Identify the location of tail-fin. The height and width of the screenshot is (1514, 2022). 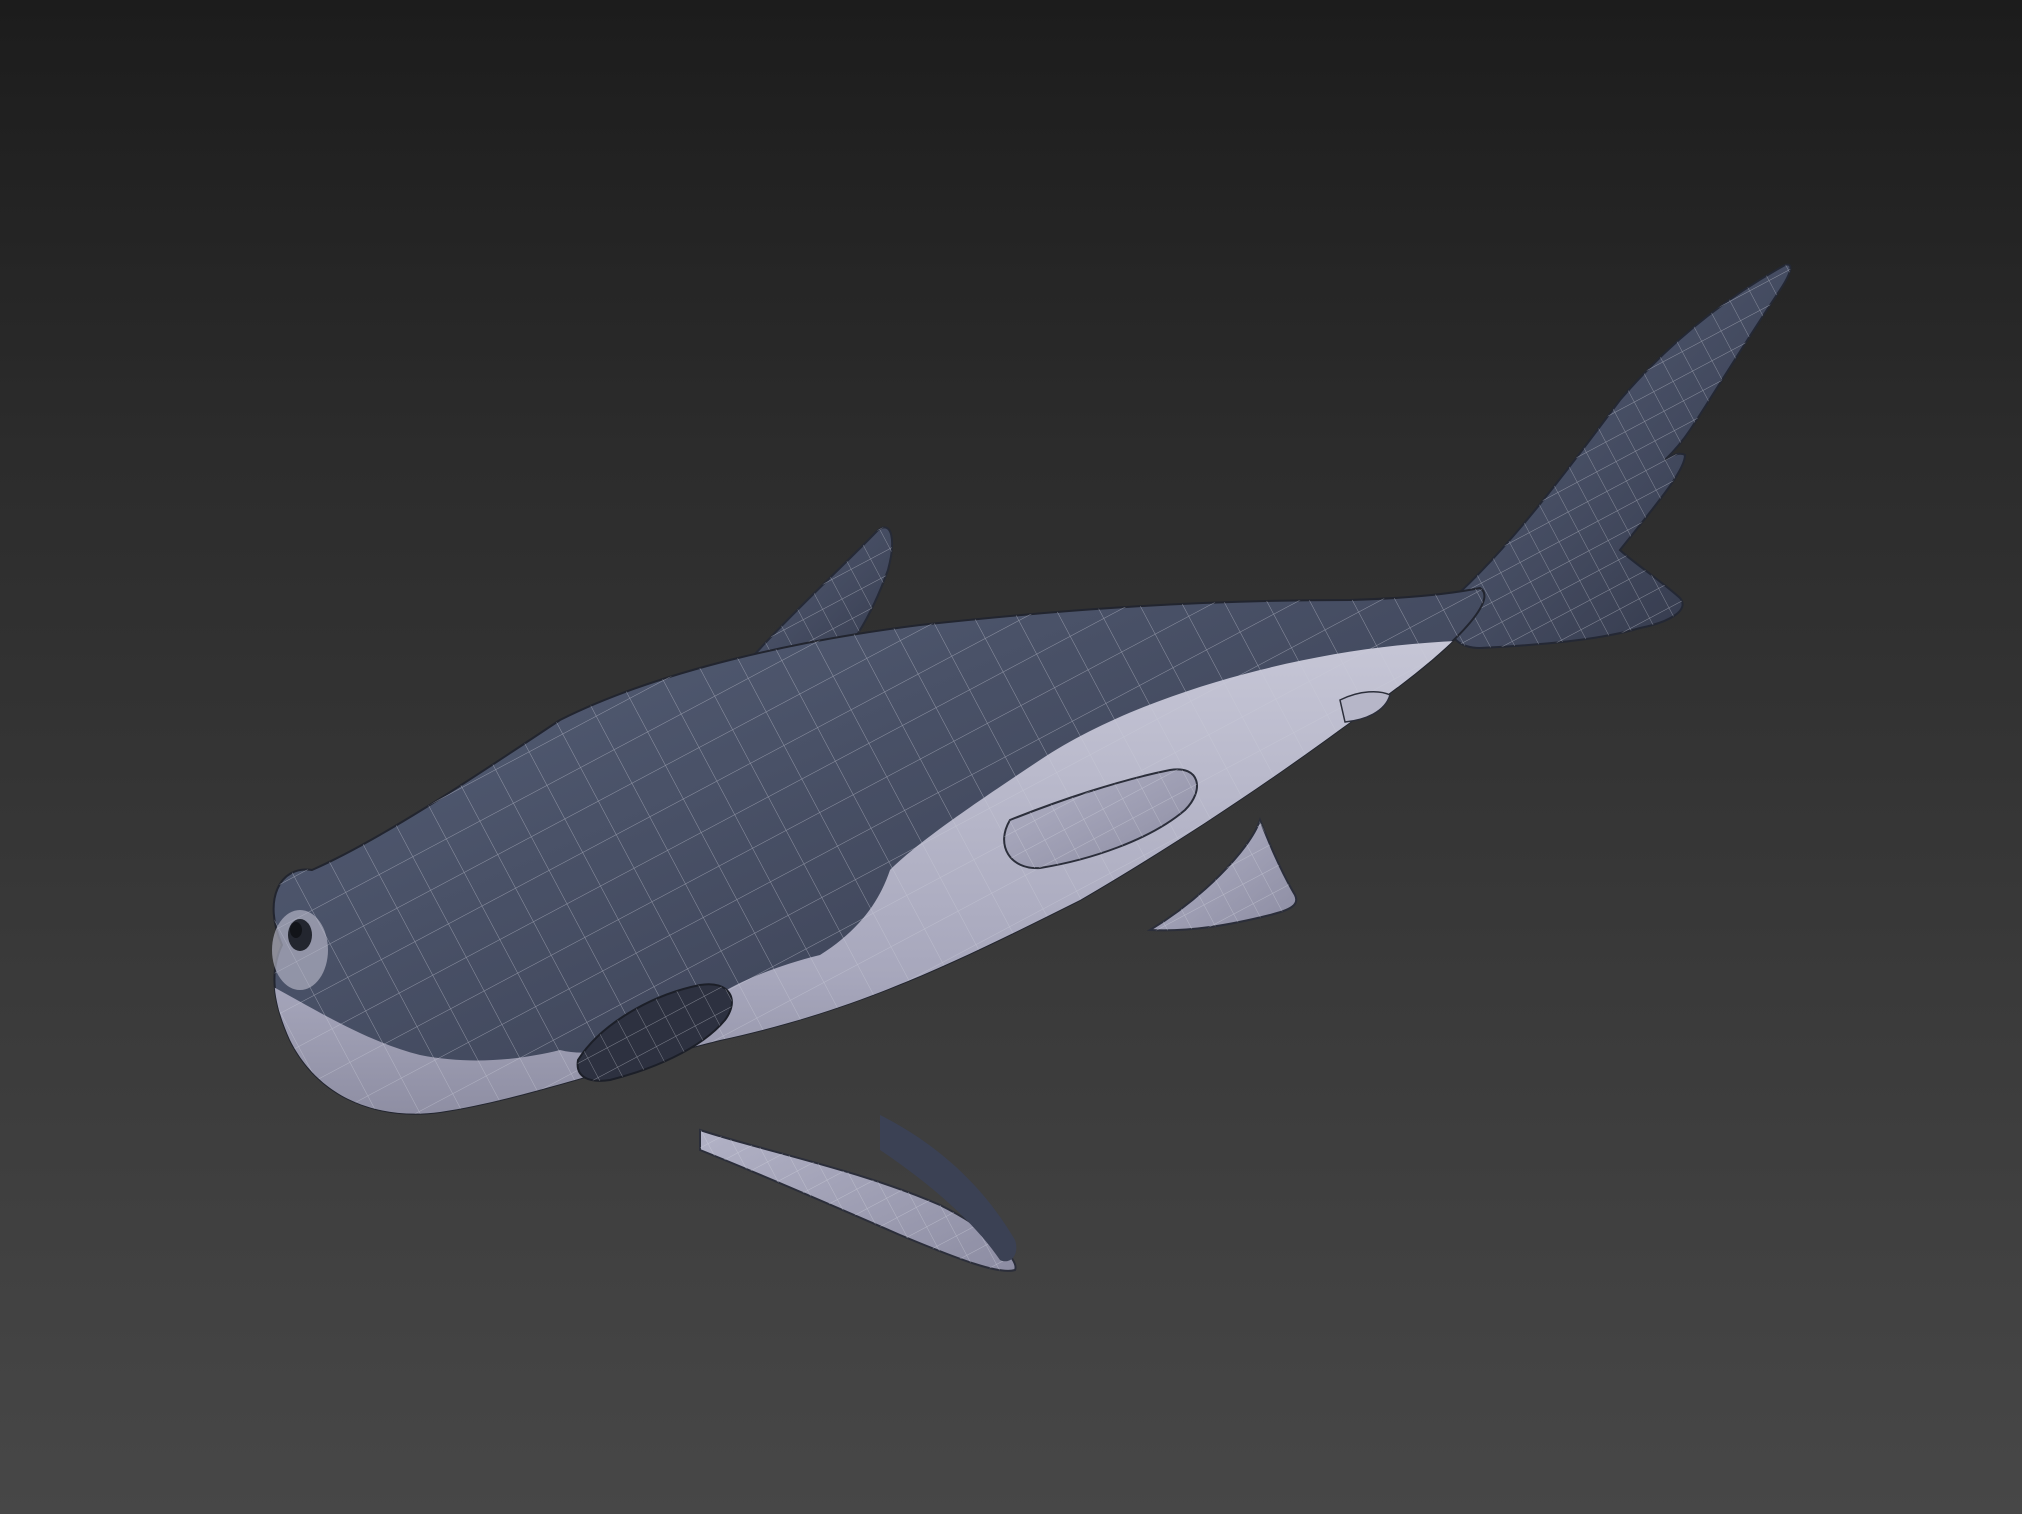
(1615, 456).